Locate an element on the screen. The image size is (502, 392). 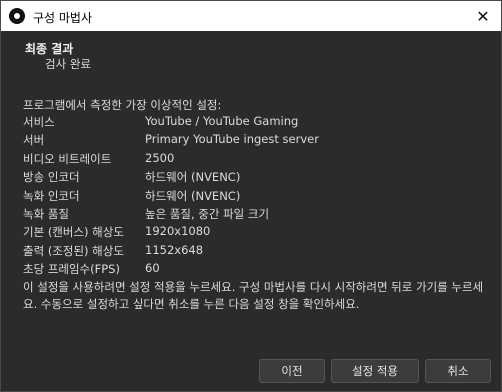
result-key: 서버 is located at coordinates (34, 140).